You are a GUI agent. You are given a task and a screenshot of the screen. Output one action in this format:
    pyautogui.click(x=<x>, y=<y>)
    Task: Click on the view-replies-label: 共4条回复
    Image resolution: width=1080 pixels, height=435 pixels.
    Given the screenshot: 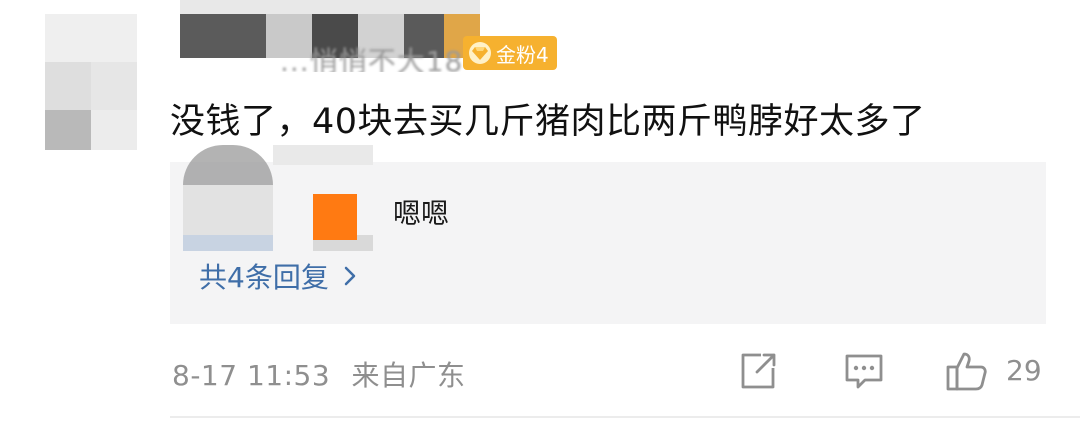 What is the action you would take?
    pyautogui.click(x=264, y=277)
    